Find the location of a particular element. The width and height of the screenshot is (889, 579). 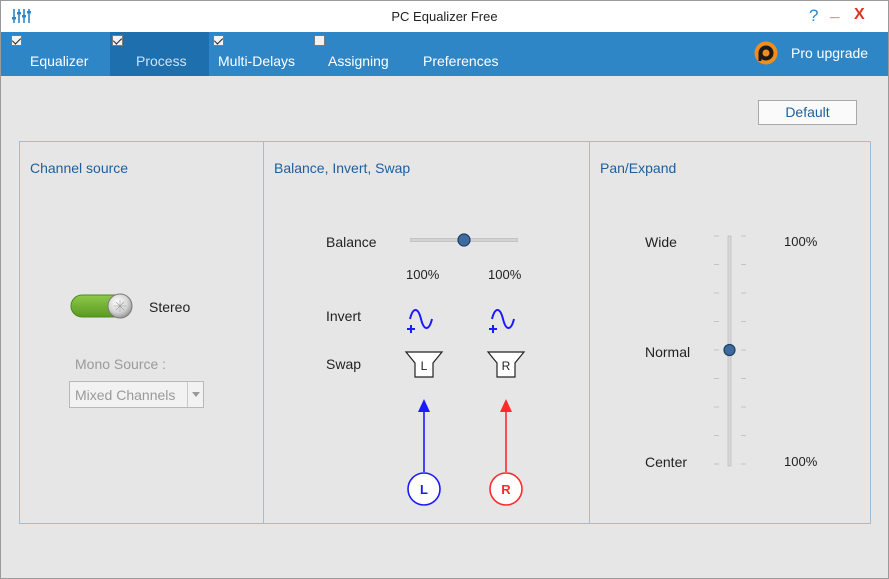

swap-label: Swap is located at coordinates (344, 364).